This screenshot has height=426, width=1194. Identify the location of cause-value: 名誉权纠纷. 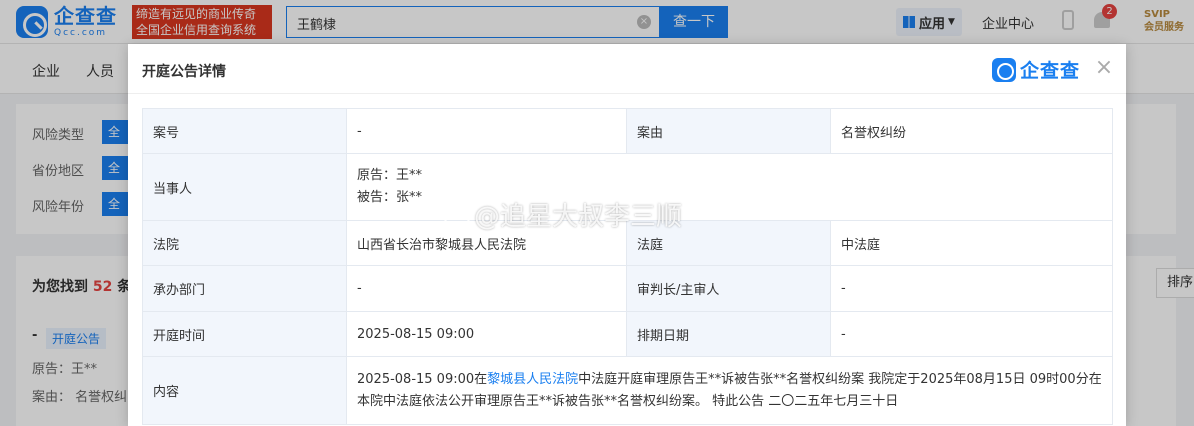
(971, 131).